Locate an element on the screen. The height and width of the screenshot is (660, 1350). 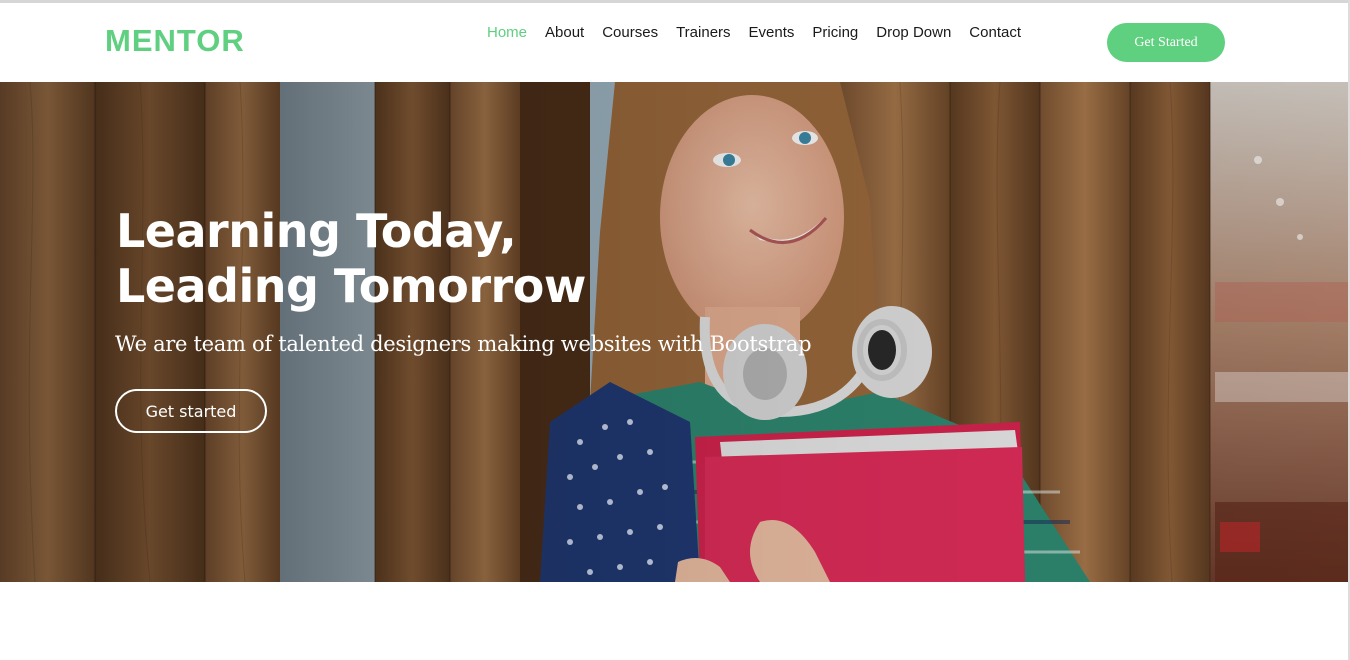
nav-events: Events is located at coordinates (772, 33).